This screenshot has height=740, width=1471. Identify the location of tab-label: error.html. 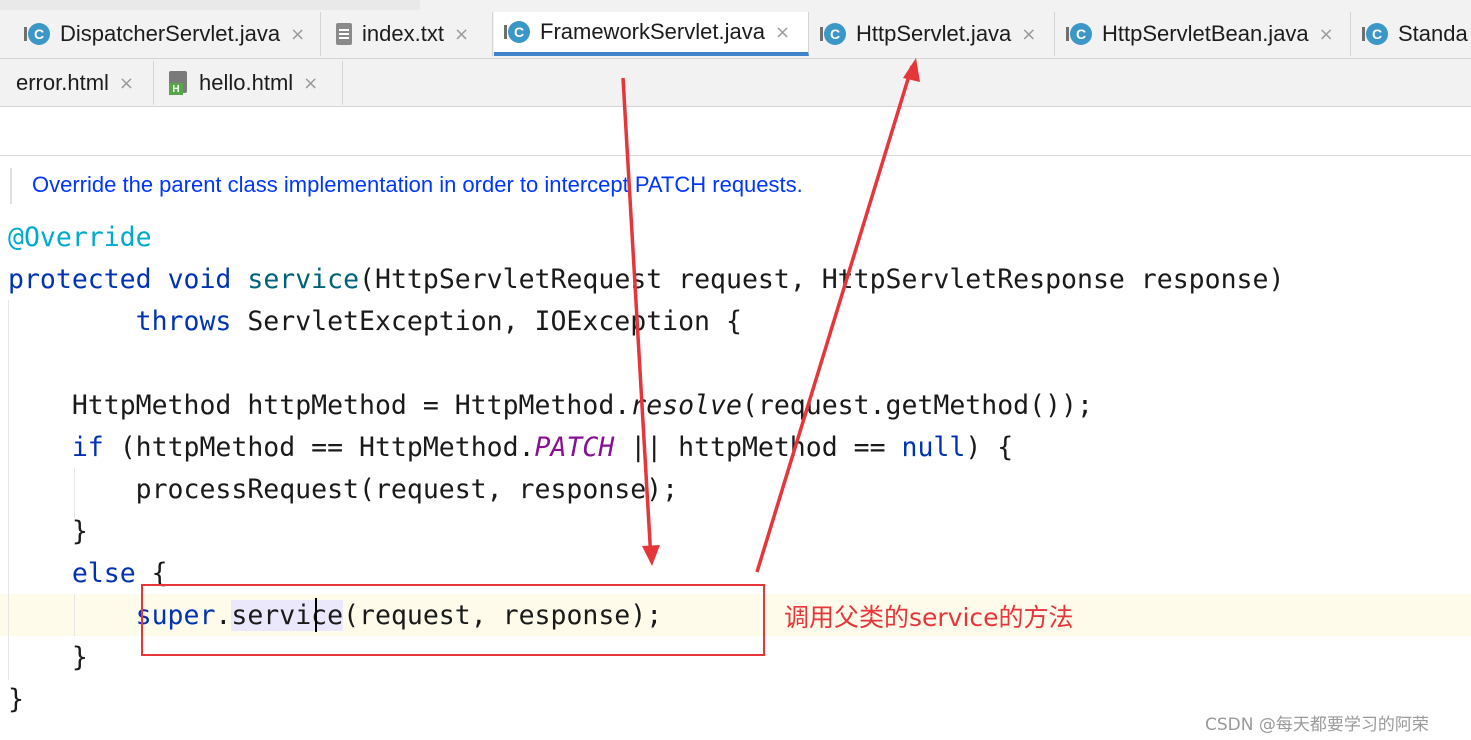
(62, 82).